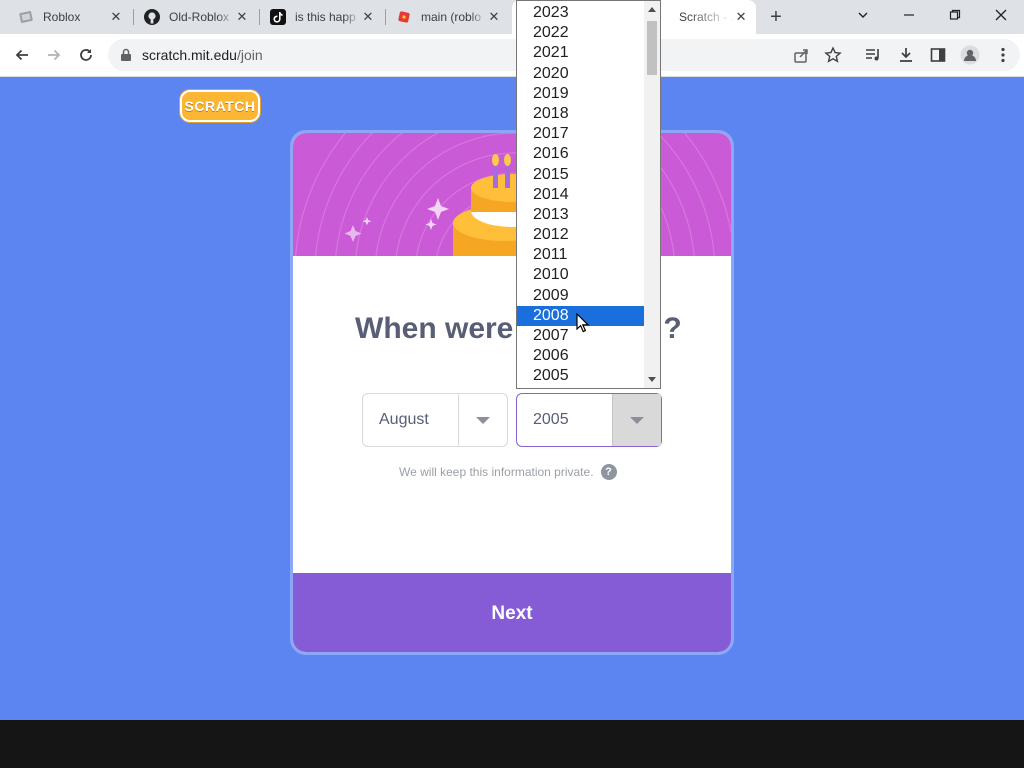 The width and height of the screenshot is (1024, 768). I want to click on privacy-note: We will keep this information private. ?, so click(508, 472).